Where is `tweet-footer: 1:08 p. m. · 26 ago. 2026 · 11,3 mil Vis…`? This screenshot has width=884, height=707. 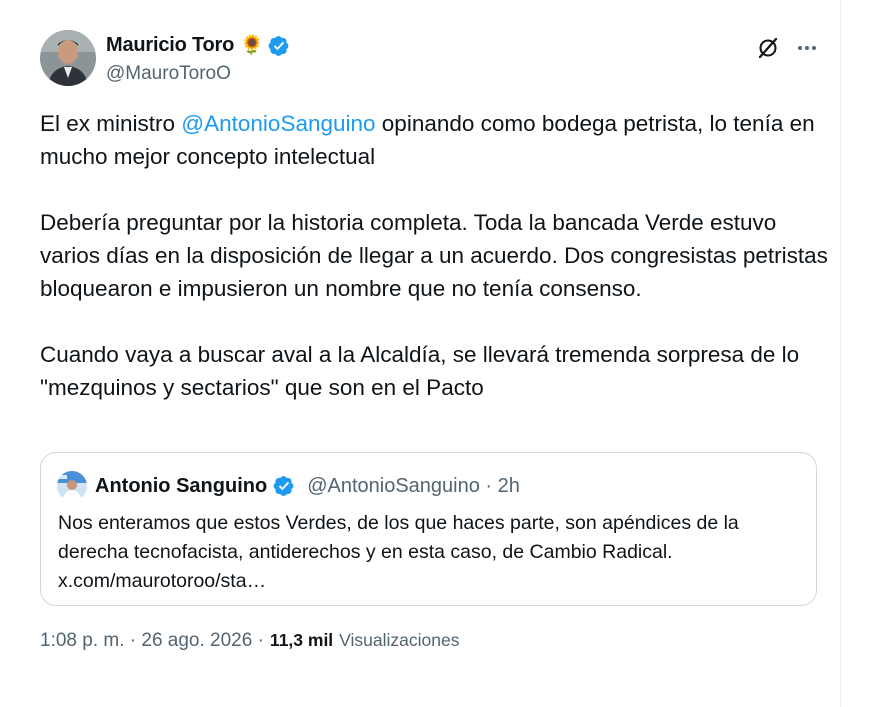
tweet-footer: 1:08 p. m. · 26 ago. 2026 · 11,3 mil Vis… is located at coordinates (249, 641).